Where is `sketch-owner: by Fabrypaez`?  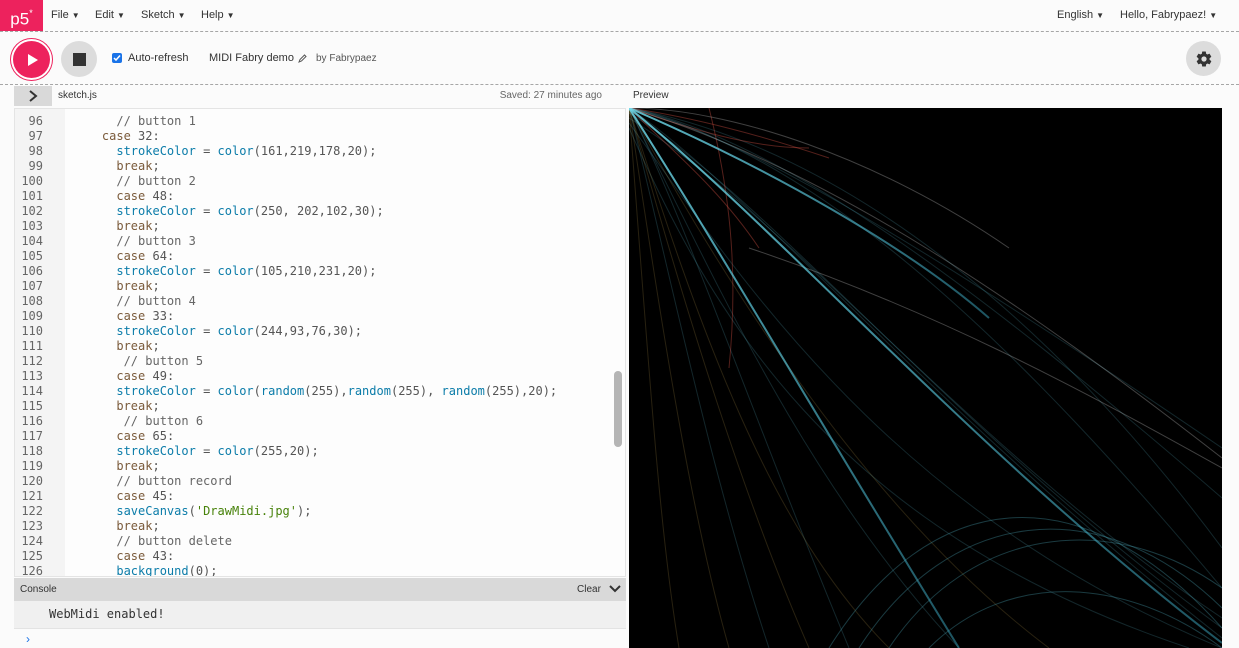 sketch-owner: by Fabrypaez is located at coordinates (346, 58).